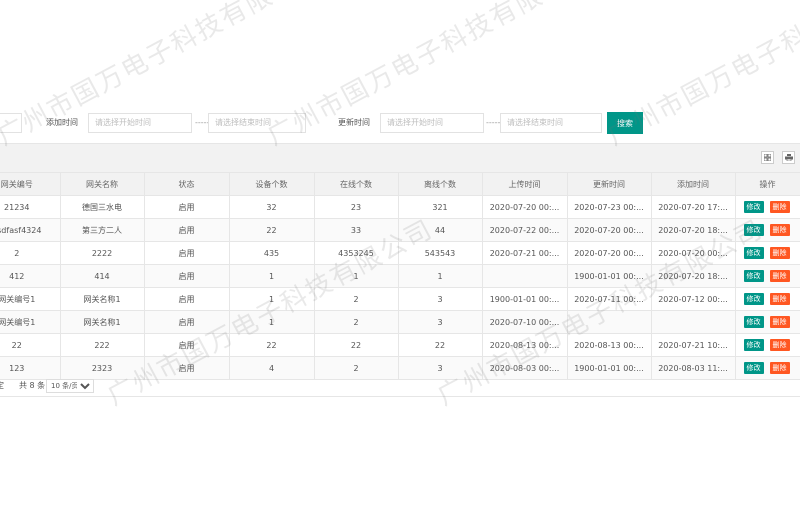 The height and width of the screenshot is (518, 800). Describe the element at coordinates (30, 207) in the screenshot. I see `cell-gateway-id: 21234` at that location.